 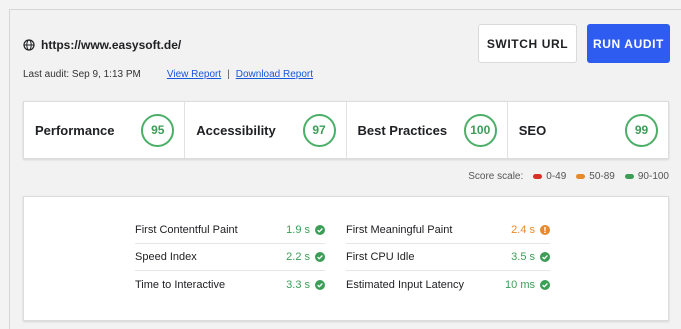 I want to click on metric-row: First Meaningful Paint 2.4 s, so click(x=448, y=230).